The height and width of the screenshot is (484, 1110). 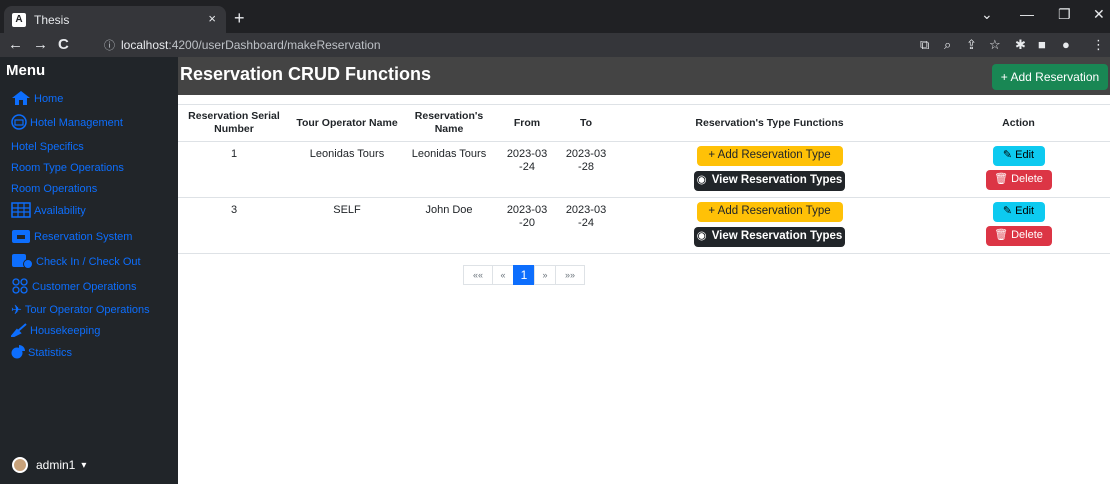 What do you see at coordinates (545, 275) in the screenshot?
I see `next-page-button: »` at bounding box center [545, 275].